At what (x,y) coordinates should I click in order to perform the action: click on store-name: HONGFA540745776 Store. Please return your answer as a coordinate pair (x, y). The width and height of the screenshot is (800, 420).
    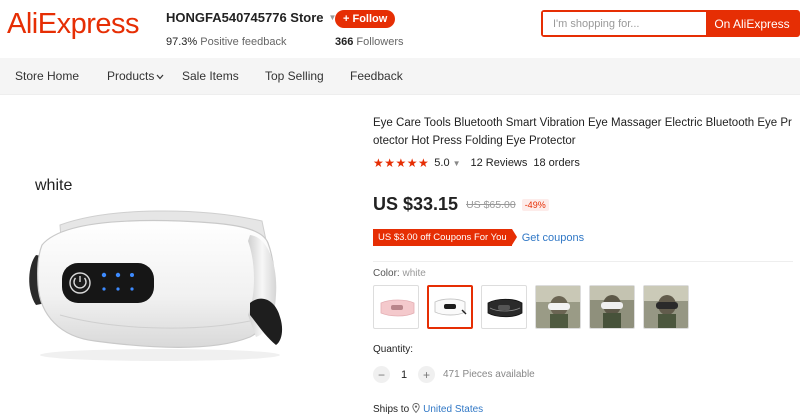
    Looking at the image, I should click on (245, 17).